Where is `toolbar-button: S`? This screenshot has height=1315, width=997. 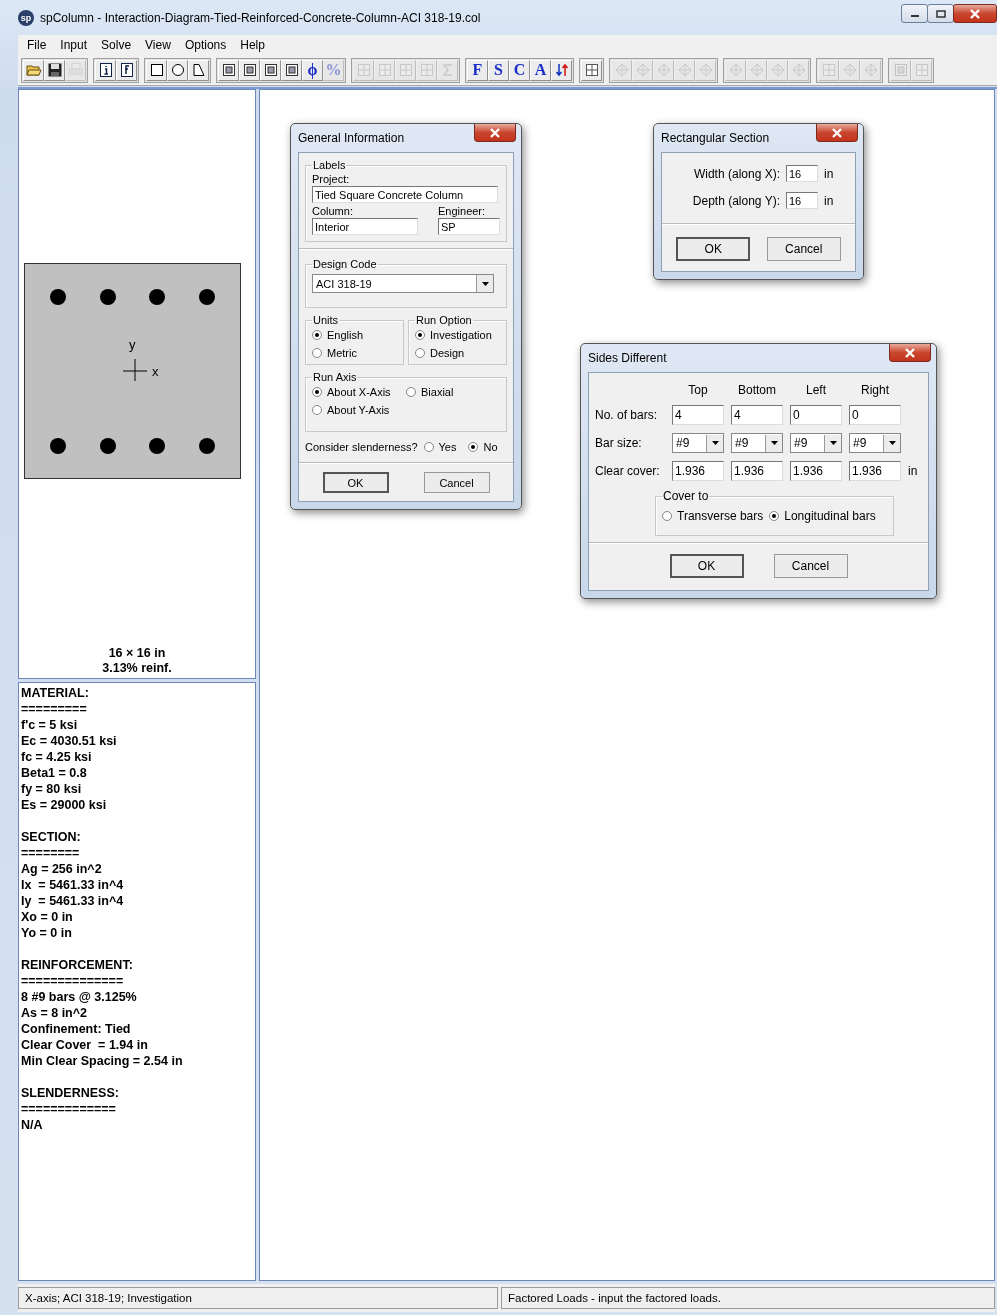 toolbar-button: S is located at coordinates (498, 70).